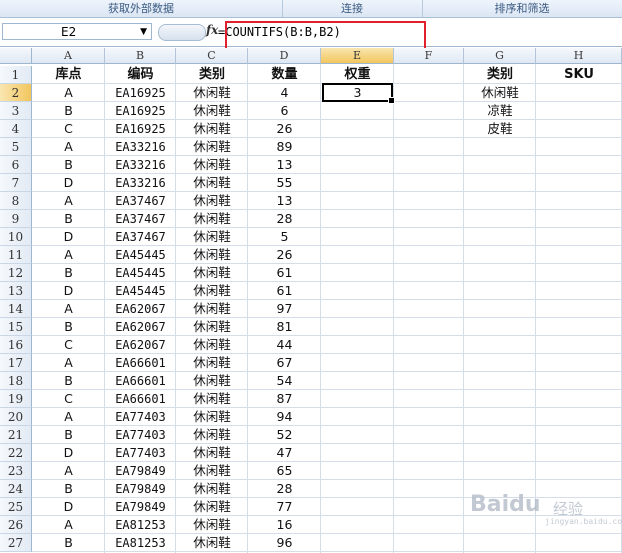 The width and height of the screenshot is (622, 553). What do you see at coordinates (212, 165) in the screenshot?
I see `cell-c6: 休闲鞋` at bounding box center [212, 165].